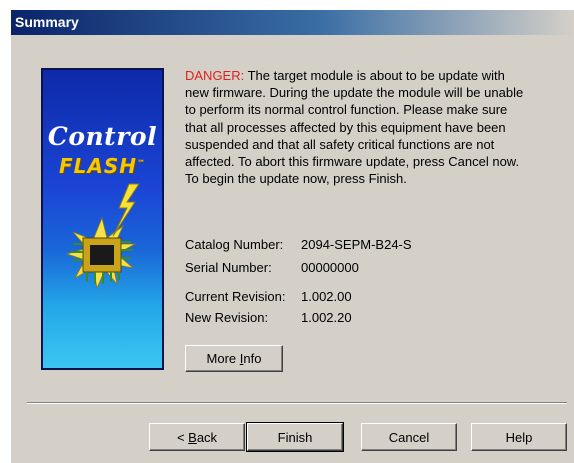 The image size is (574, 463). What do you see at coordinates (356, 244) in the screenshot?
I see `catalog-number-value: 2094-SEPM-B24-S` at bounding box center [356, 244].